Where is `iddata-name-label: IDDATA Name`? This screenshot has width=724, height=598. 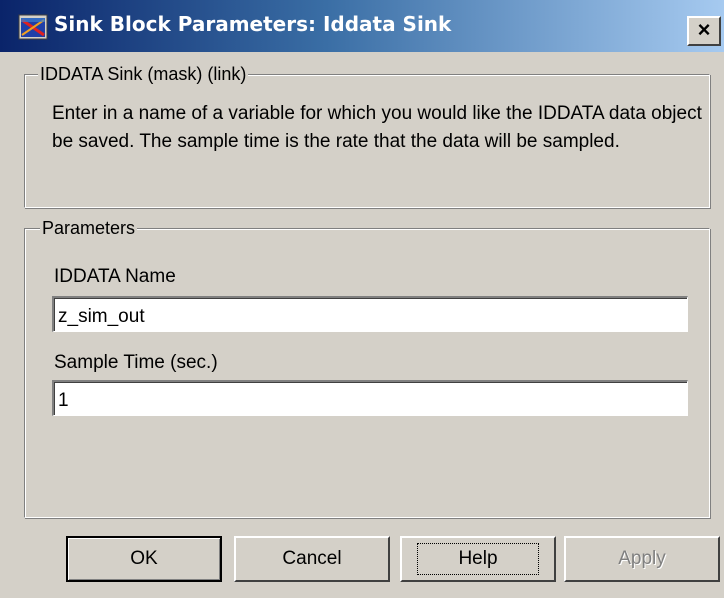 iddata-name-label: IDDATA Name is located at coordinates (115, 276).